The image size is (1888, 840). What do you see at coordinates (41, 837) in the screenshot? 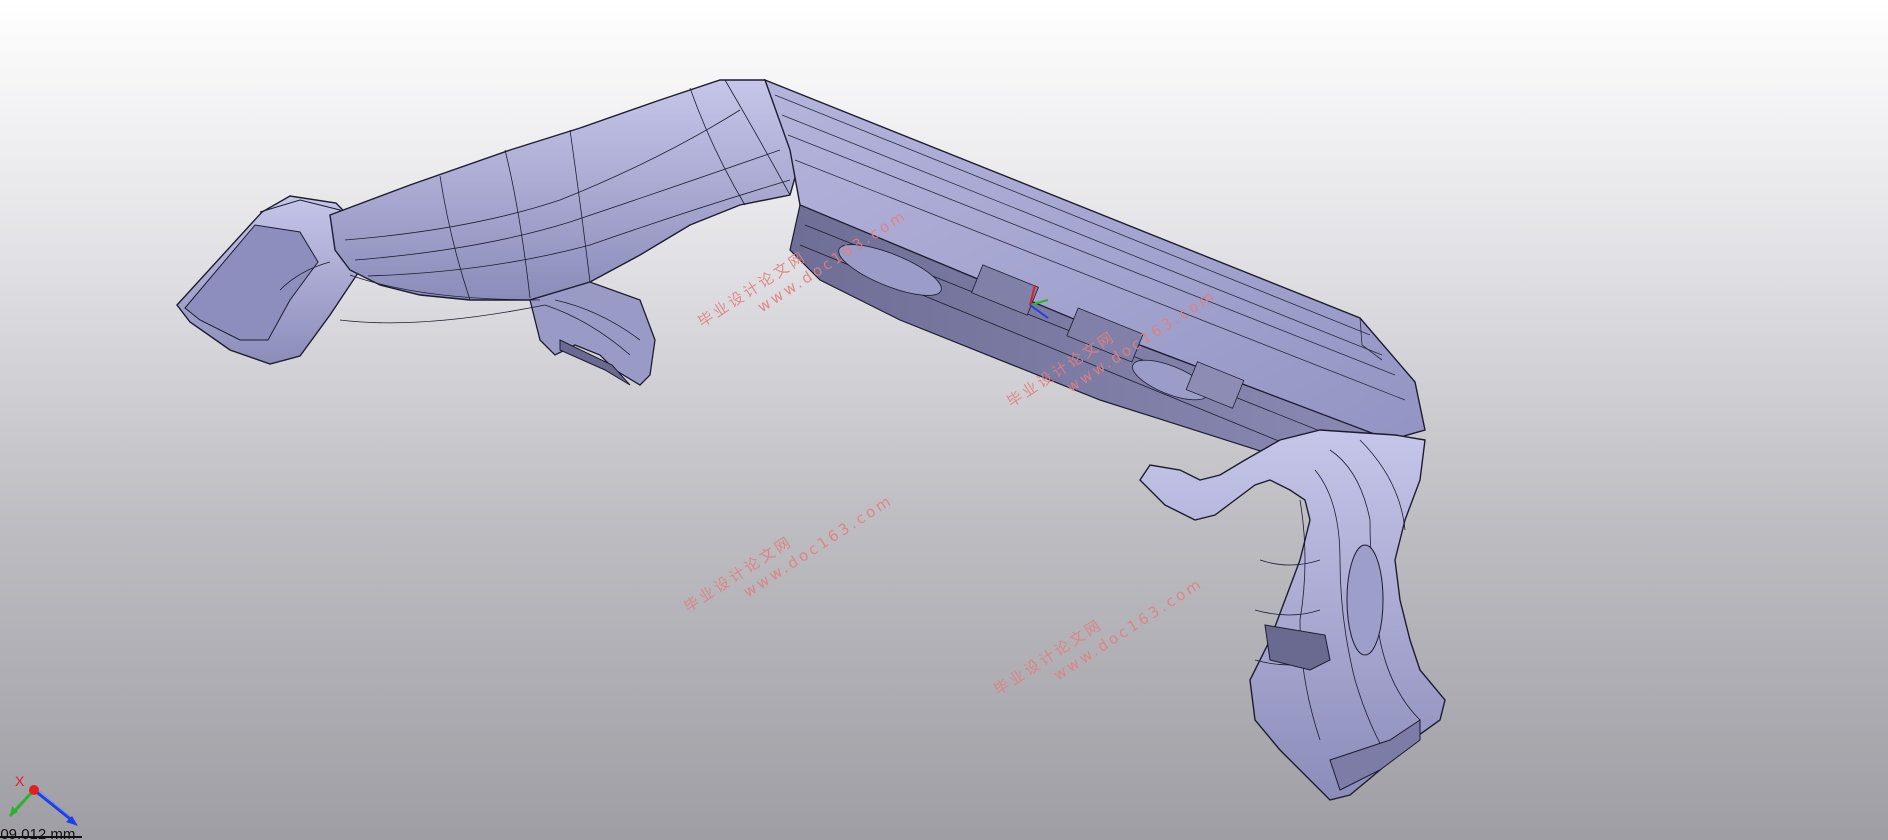
I see `scale-bar` at bounding box center [41, 837].